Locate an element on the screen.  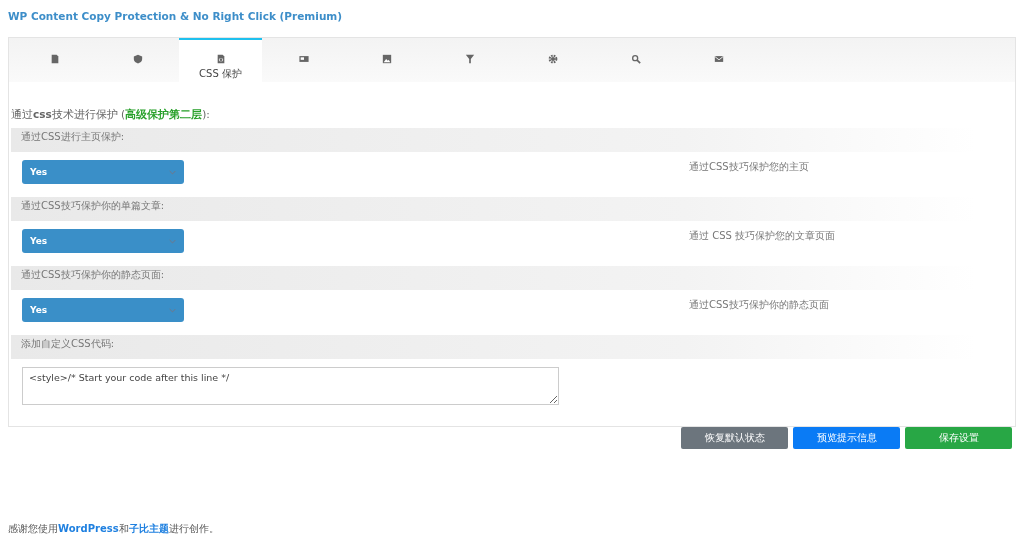
action-button: 预览提示信息 is located at coordinates (846, 438).